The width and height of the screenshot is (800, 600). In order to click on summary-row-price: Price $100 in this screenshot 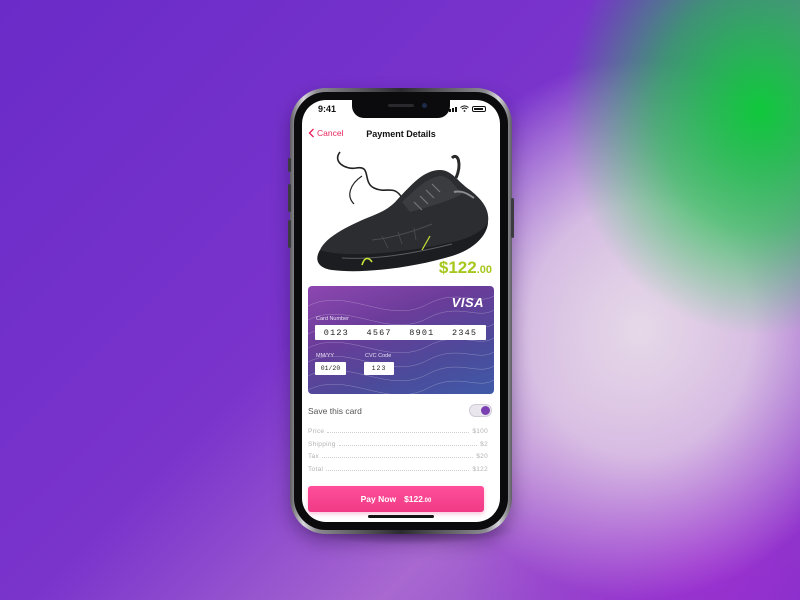, I will do `click(398, 434)`.